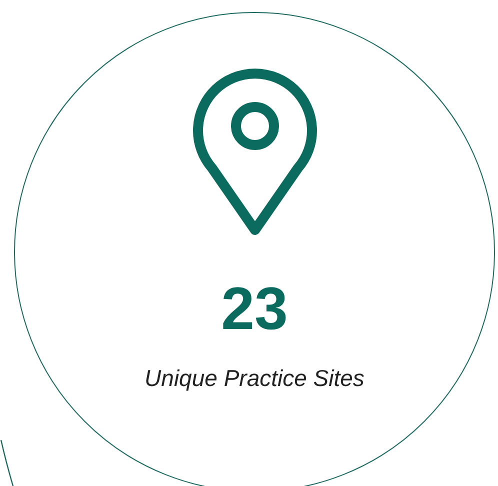 The width and height of the screenshot is (498, 486). Describe the element at coordinates (7, 463) in the screenshot. I see `partial-circle-outline` at that location.